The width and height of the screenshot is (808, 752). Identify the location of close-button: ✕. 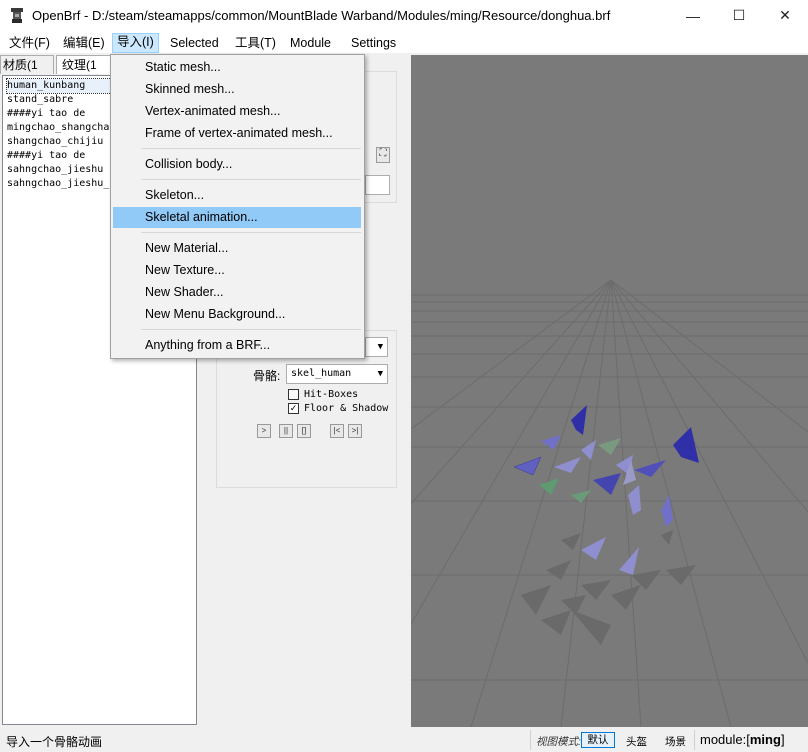
(785, 15).